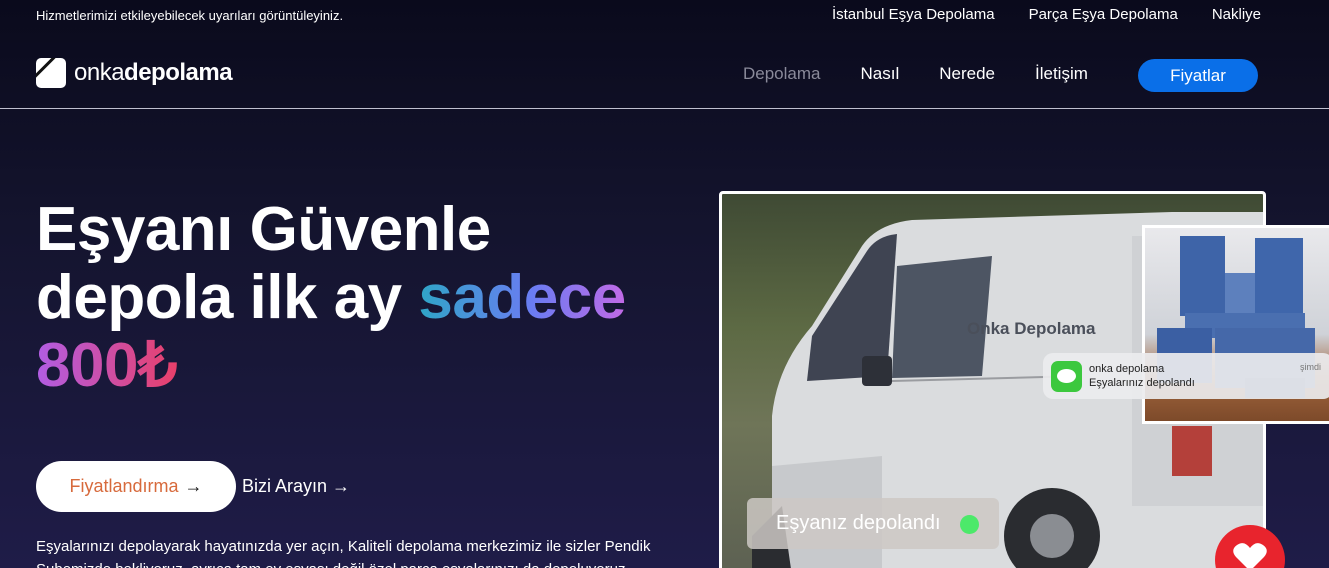 This screenshot has height=568, width=1329. I want to click on stored-toast: Eşyanız depolandı, so click(873, 523).